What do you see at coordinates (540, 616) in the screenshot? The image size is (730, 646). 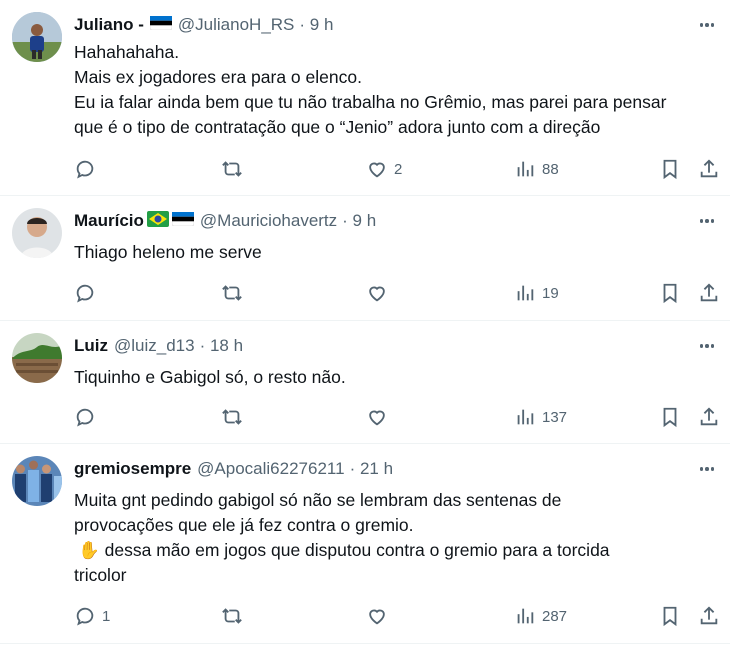 I see `views-button: 287` at bounding box center [540, 616].